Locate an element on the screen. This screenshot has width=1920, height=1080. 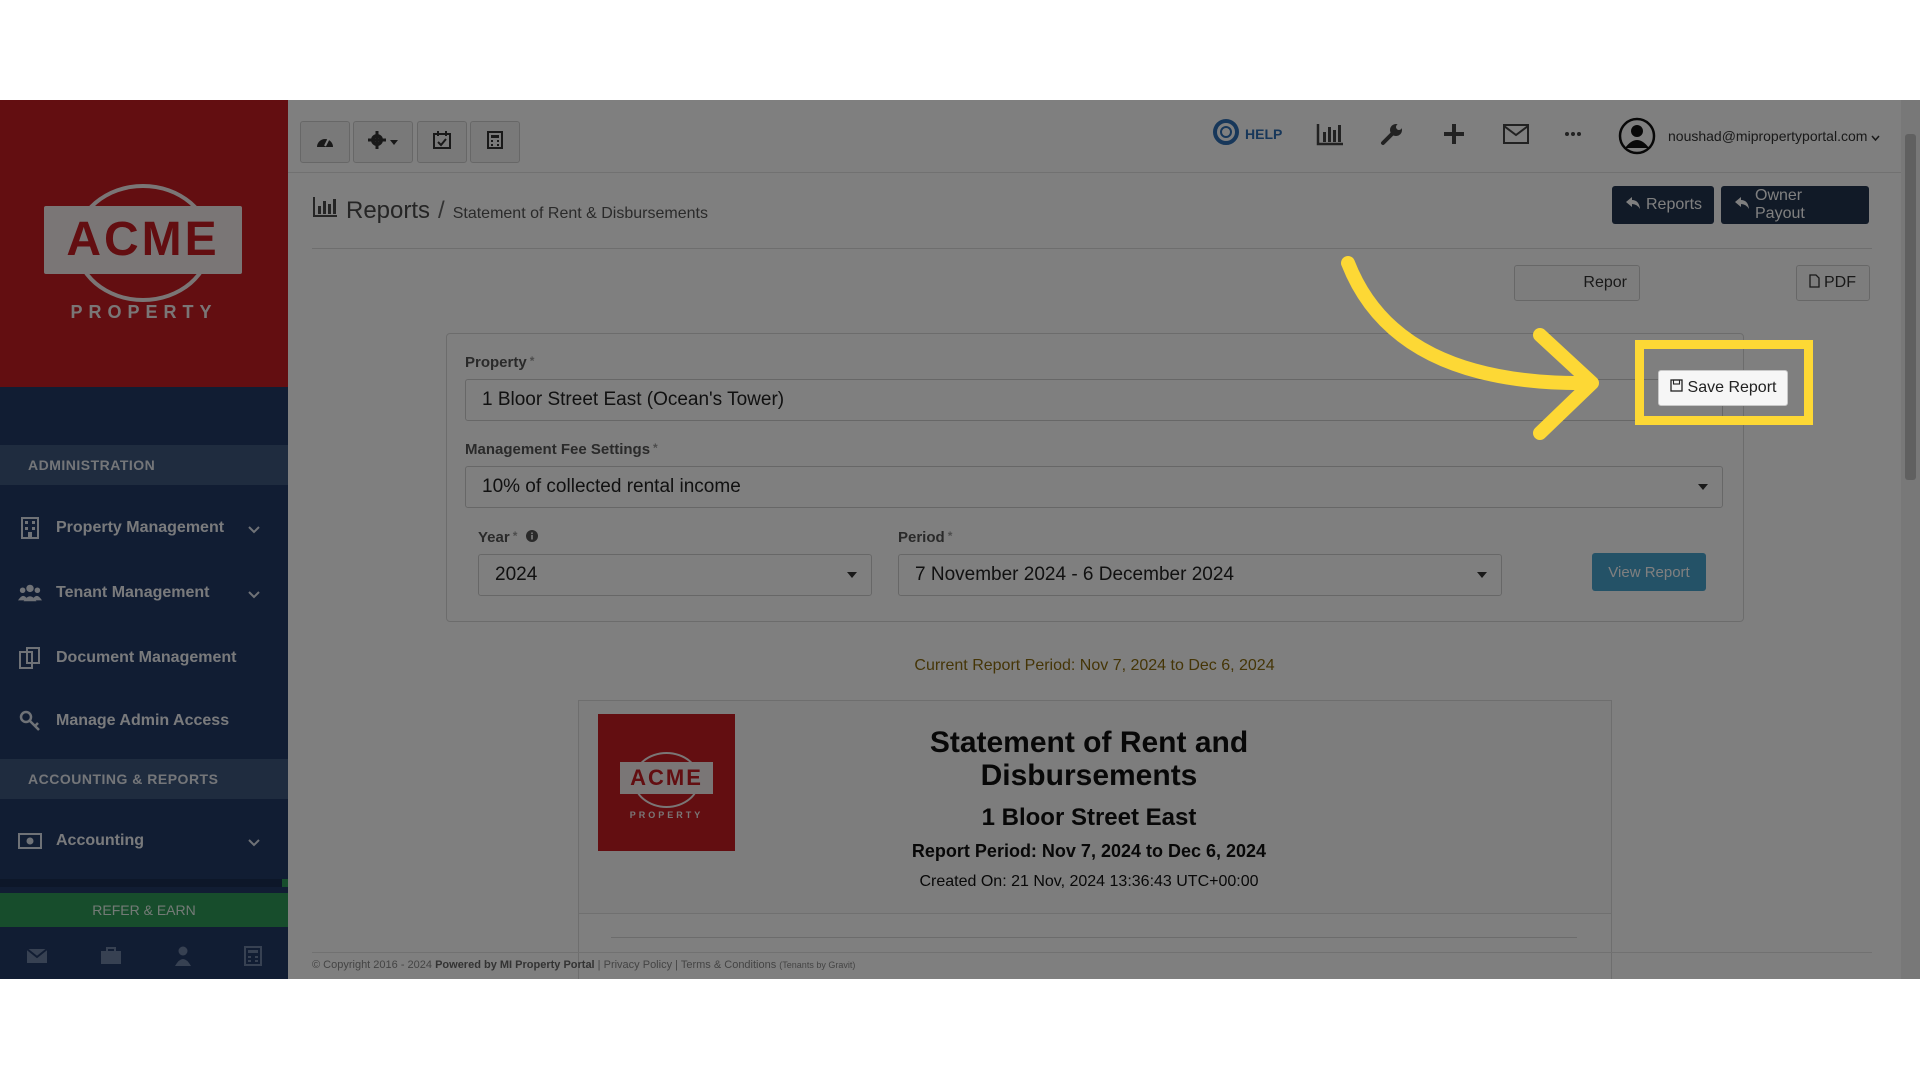
logo-subtext: PROPERTY is located at coordinates (144, 312).